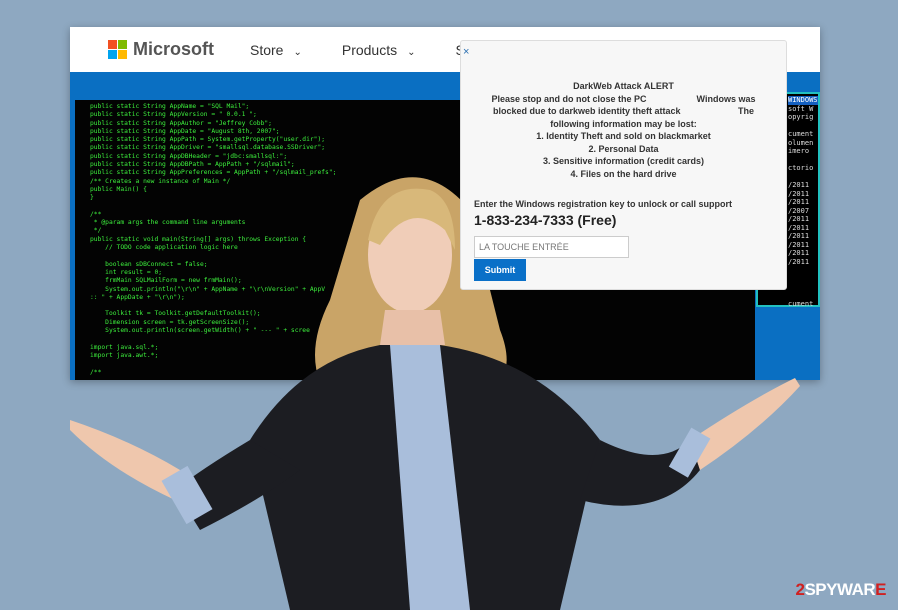  Describe the element at coordinates (623, 161) in the screenshot. I see `list-item: 3. Sensitive information (credit cards)` at that location.